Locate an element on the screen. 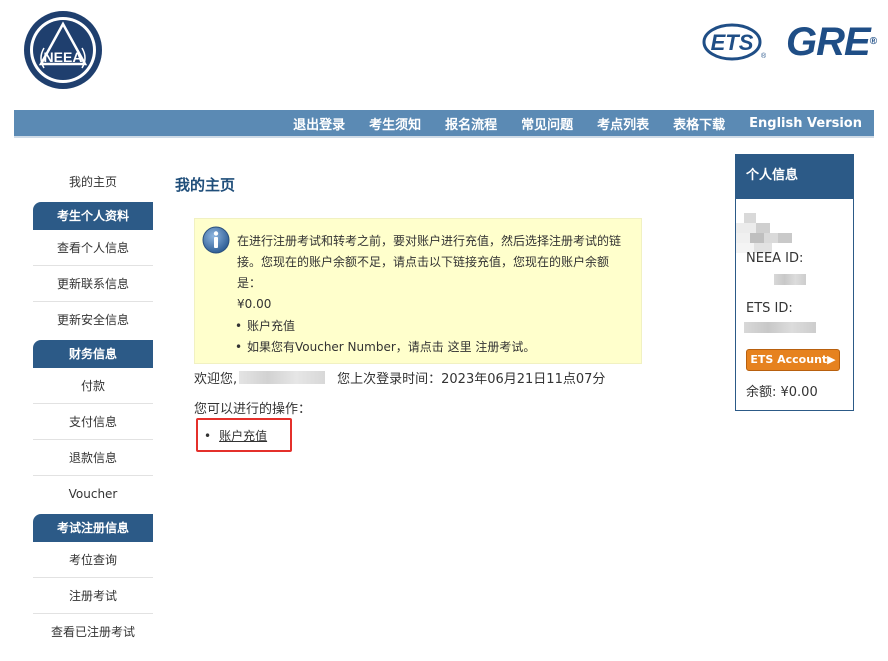  neea-logo: NEEA is located at coordinates (63, 50).